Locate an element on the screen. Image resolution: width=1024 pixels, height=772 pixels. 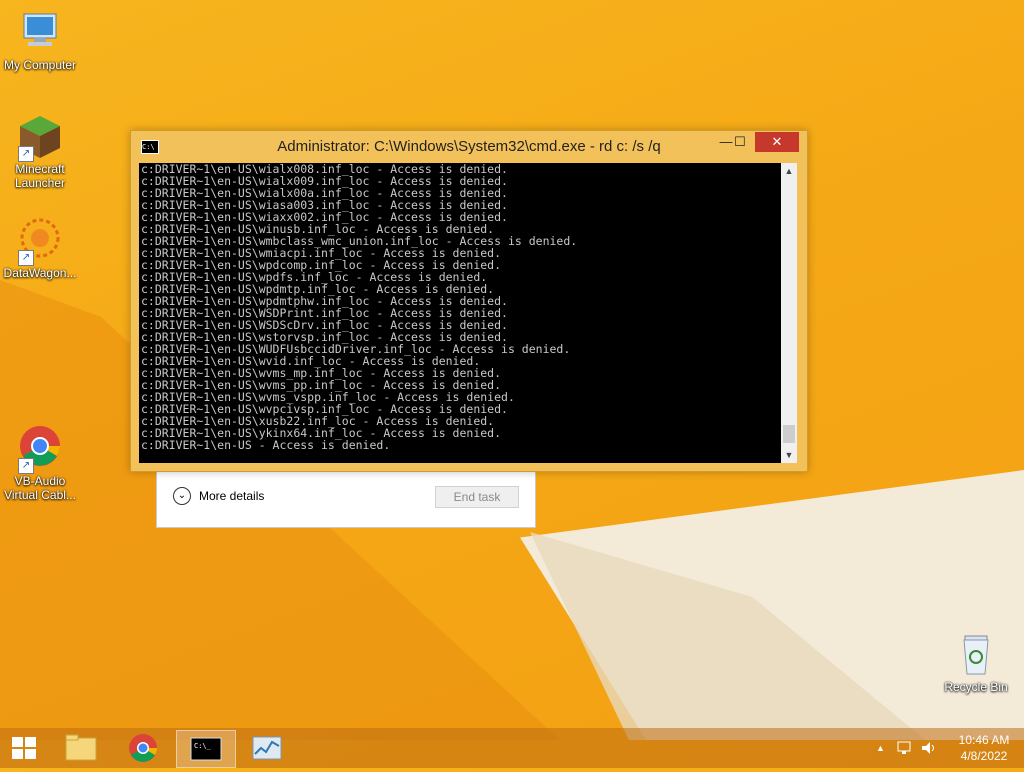
network-icon is located at coordinates (905, 749).